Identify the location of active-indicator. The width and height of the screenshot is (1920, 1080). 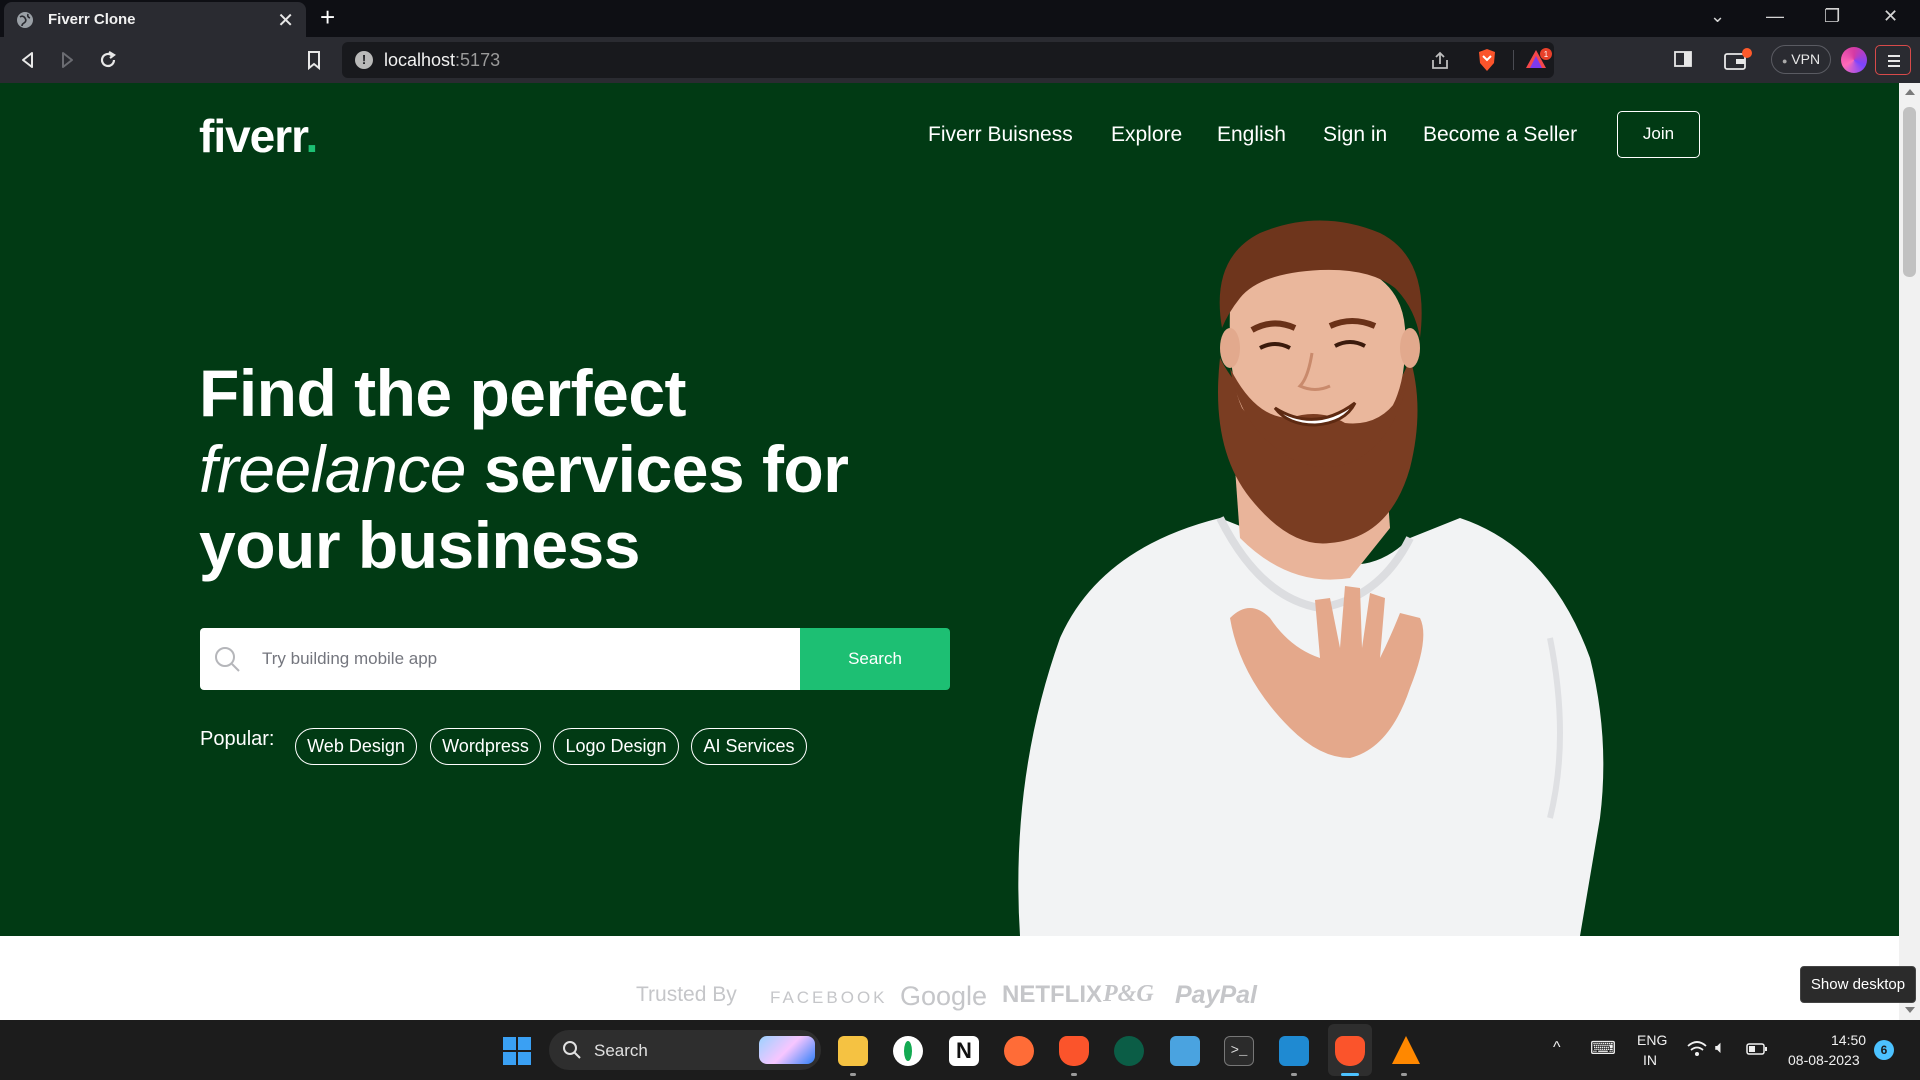
(1350, 1074).